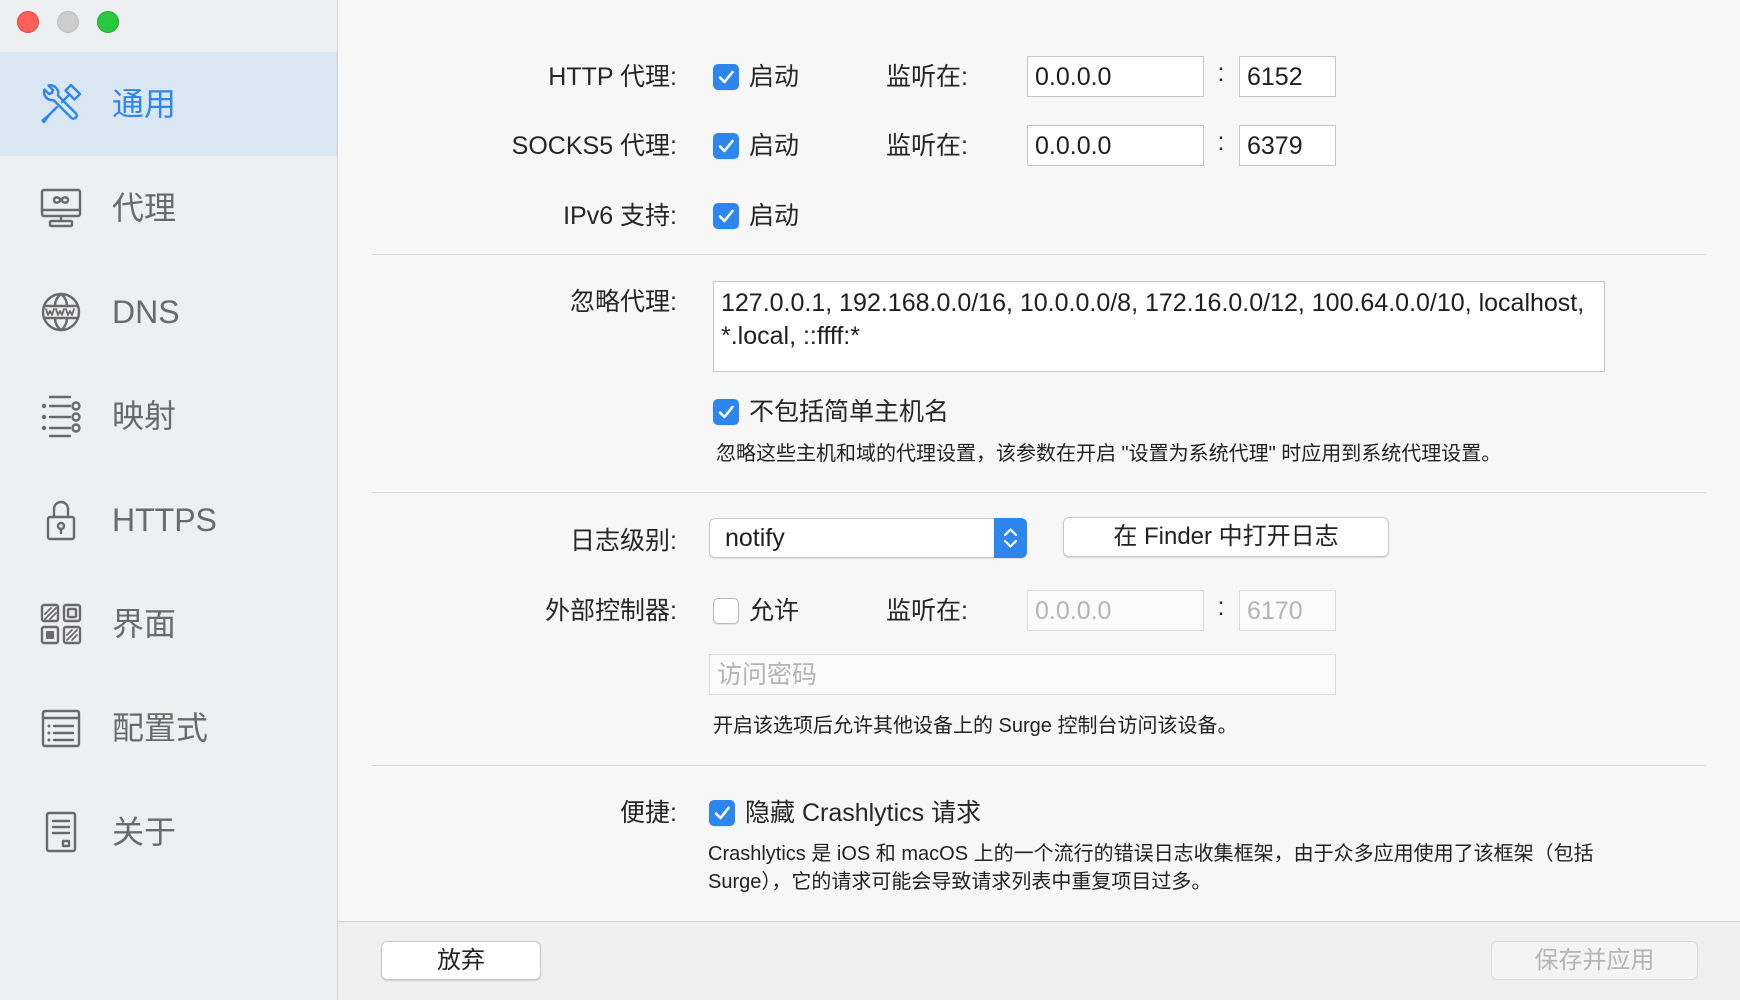  What do you see at coordinates (28, 22) in the screenshot?
I see `close-button` at bounding box center [28, 22].